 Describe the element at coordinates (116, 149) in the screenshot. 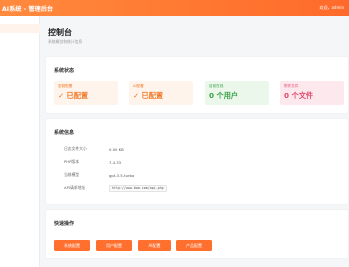

I see `info-value: 0.00 KB` at that location.